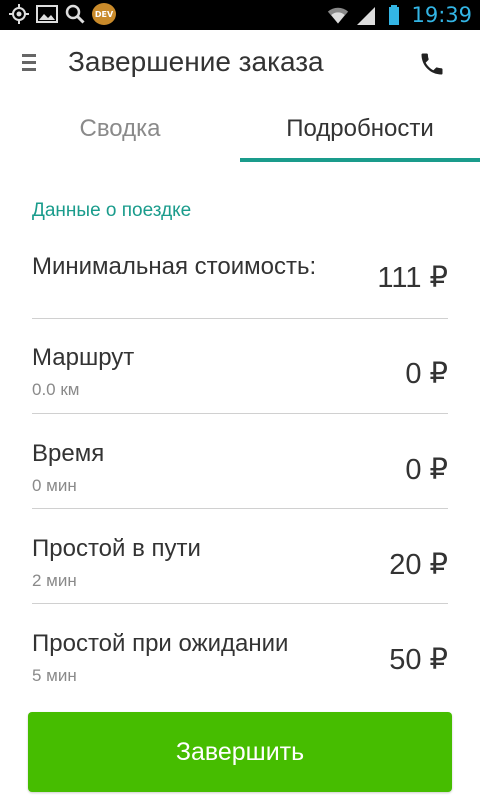  I want to click on page-title: Завершение заказа, so click(196, 61).